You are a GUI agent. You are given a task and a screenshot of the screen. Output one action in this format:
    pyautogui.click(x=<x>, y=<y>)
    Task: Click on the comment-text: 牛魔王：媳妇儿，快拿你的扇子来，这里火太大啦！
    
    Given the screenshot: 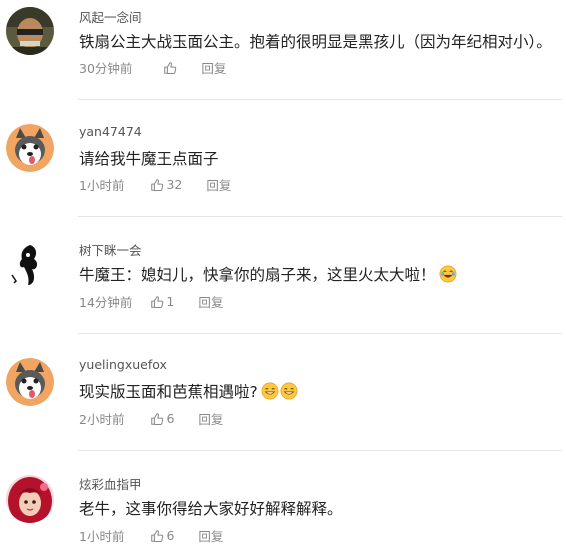 What is the action you would take?
    pyautogui.click(x=268, y=274)
    